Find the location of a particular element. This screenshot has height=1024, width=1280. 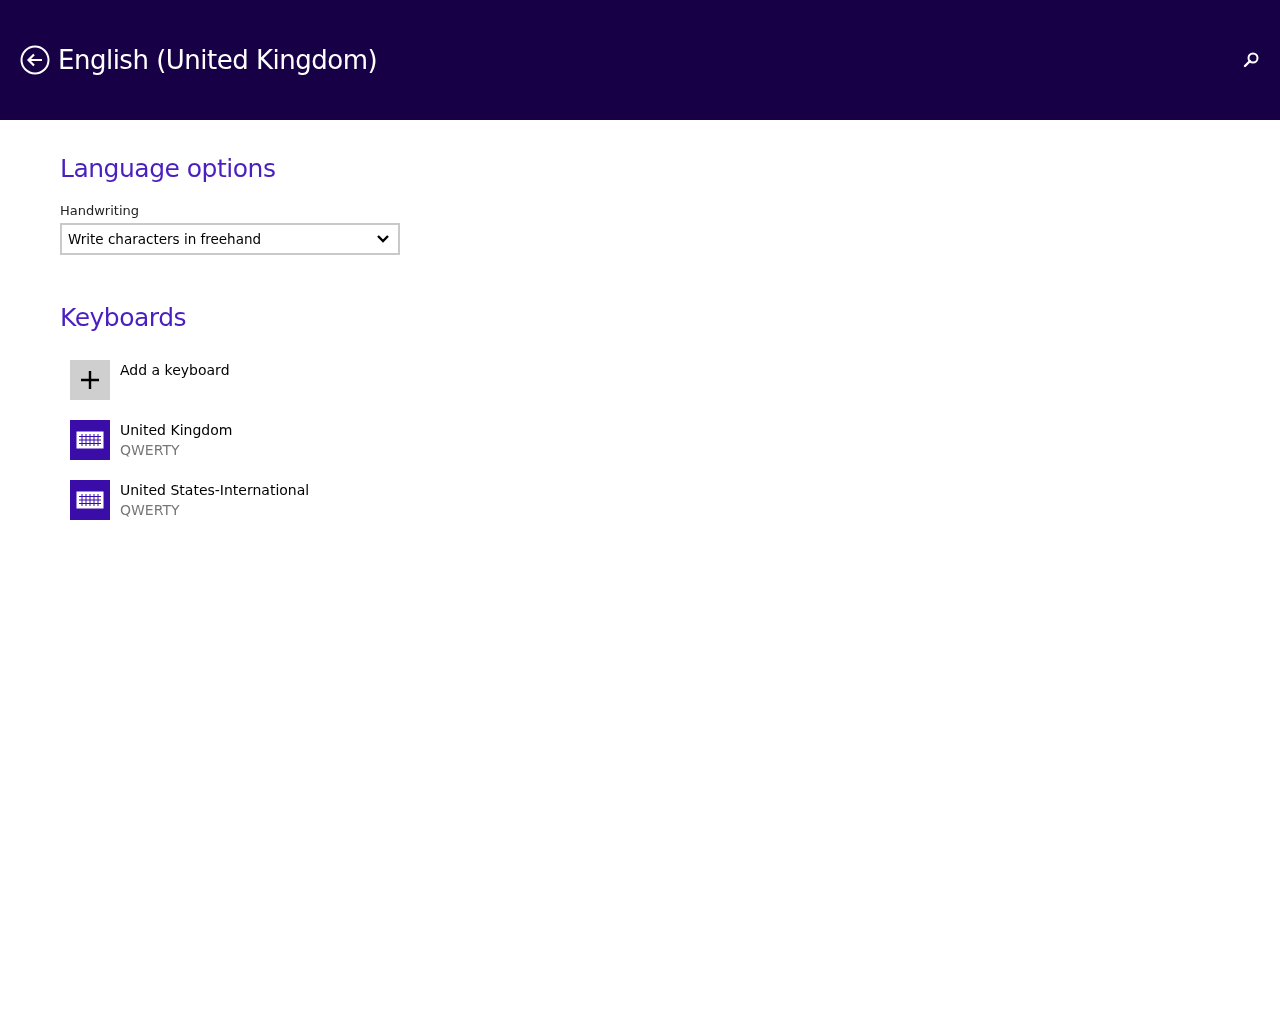

plus-icon is located at coordinates (90, 380).